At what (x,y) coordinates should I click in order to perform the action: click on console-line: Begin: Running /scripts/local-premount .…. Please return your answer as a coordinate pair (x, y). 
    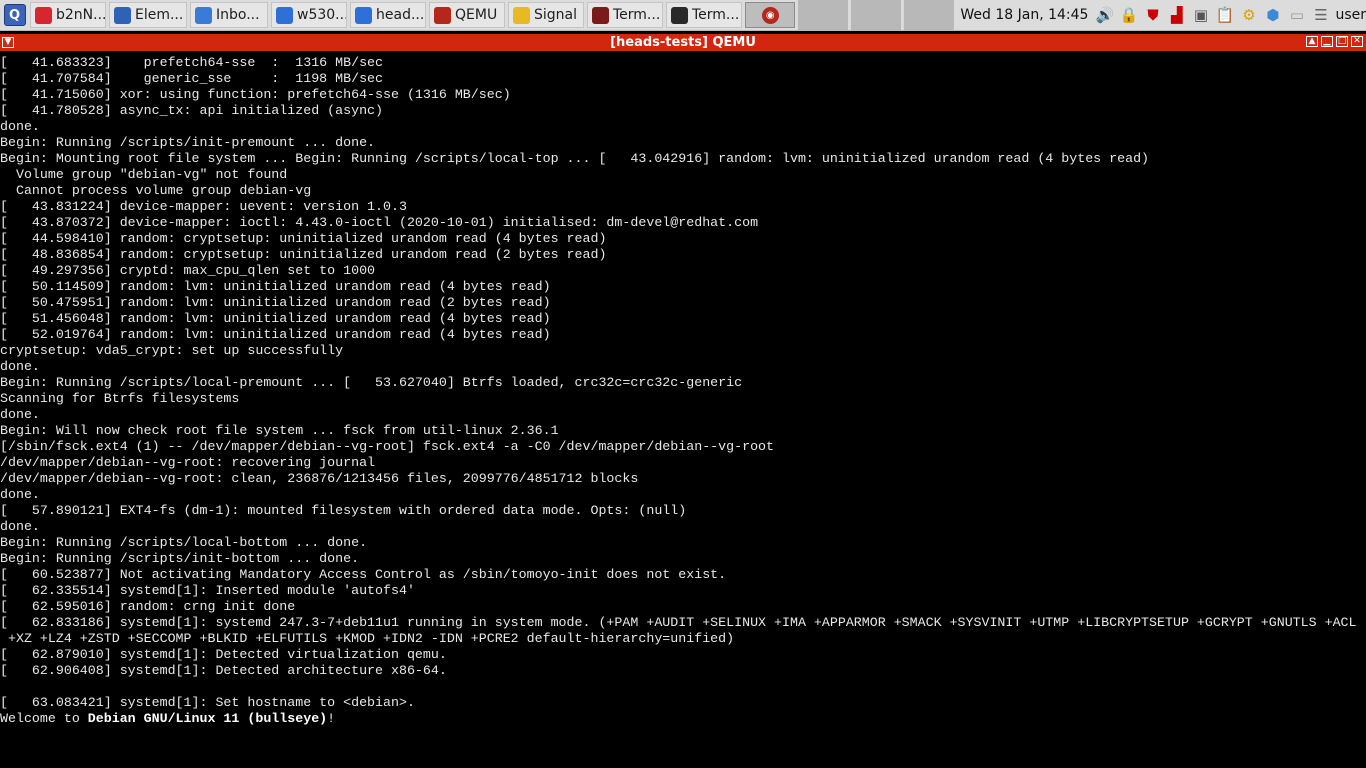
    Looking at the image, I should click on (371, 382).